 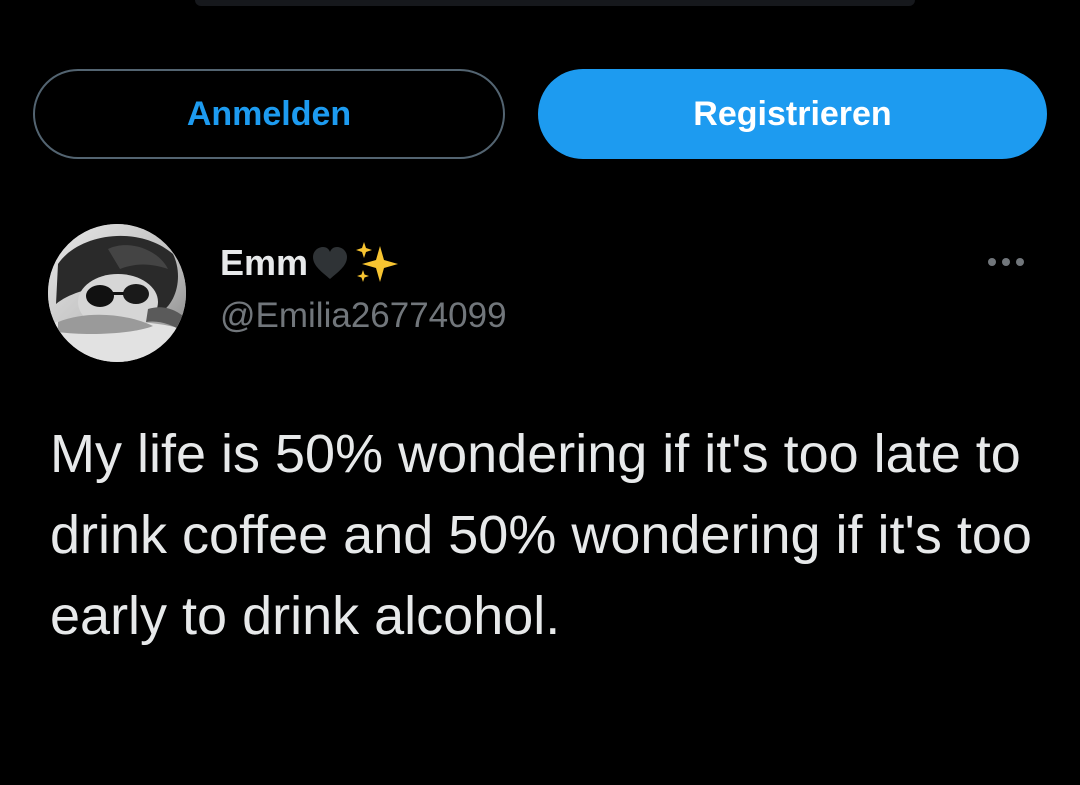 I want to click on user-display-name: Emm, so click(x=264, y=263).